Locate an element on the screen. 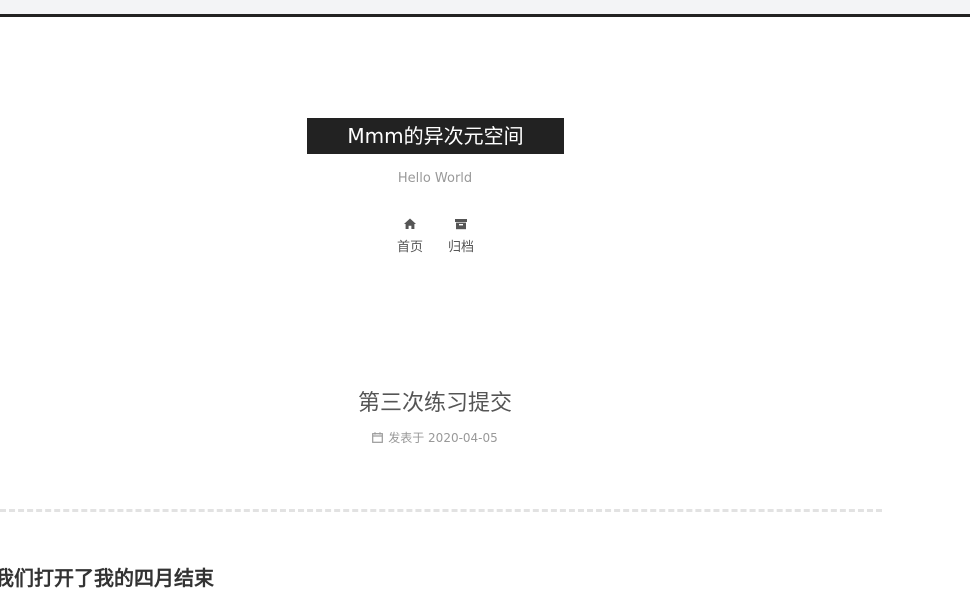 The height and width of the screenshot is (590, 970). post-divider is located at coordinates (441, 510).